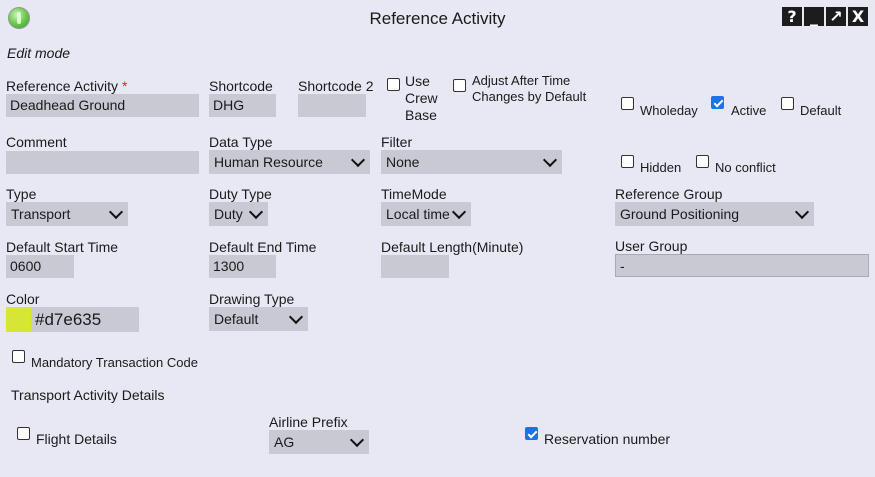 This screenshot has height=477, width=875. What do you see at coordinates (403, 162) in the screenshot?
I see `filter-value: None` at bounding box center [403, 162].